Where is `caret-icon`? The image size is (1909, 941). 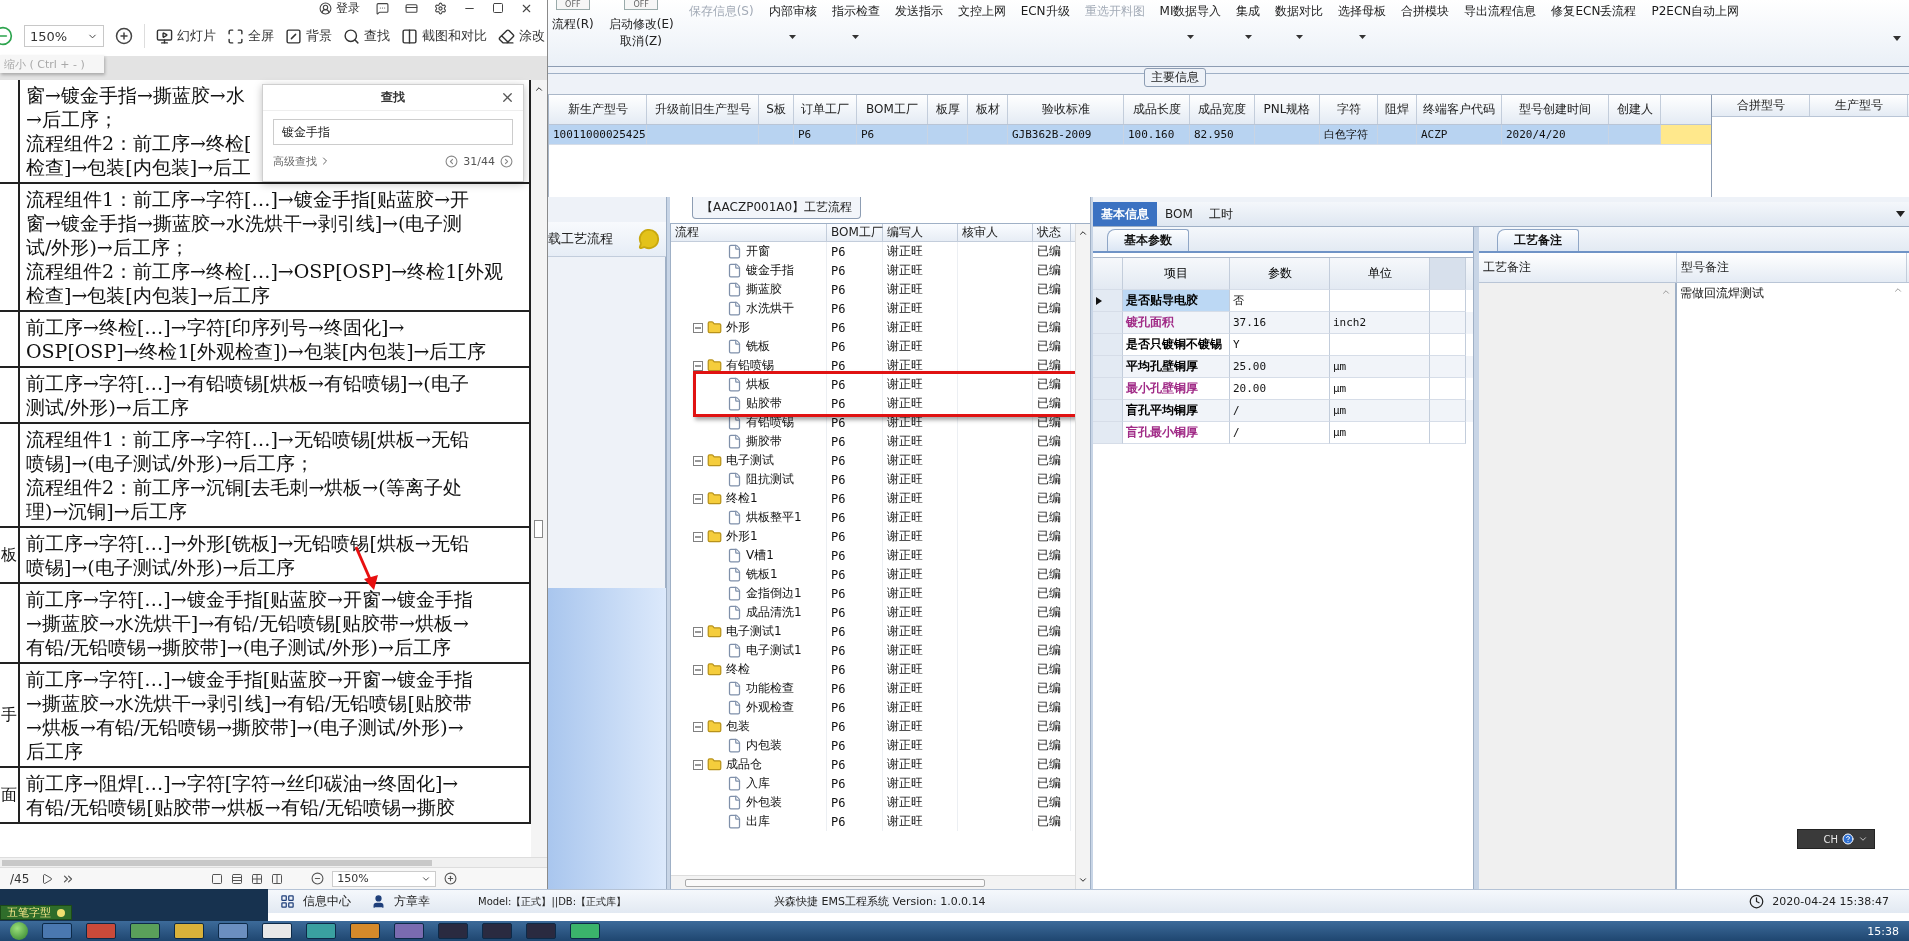
caret-icon is located at coordinates (1863, 839).